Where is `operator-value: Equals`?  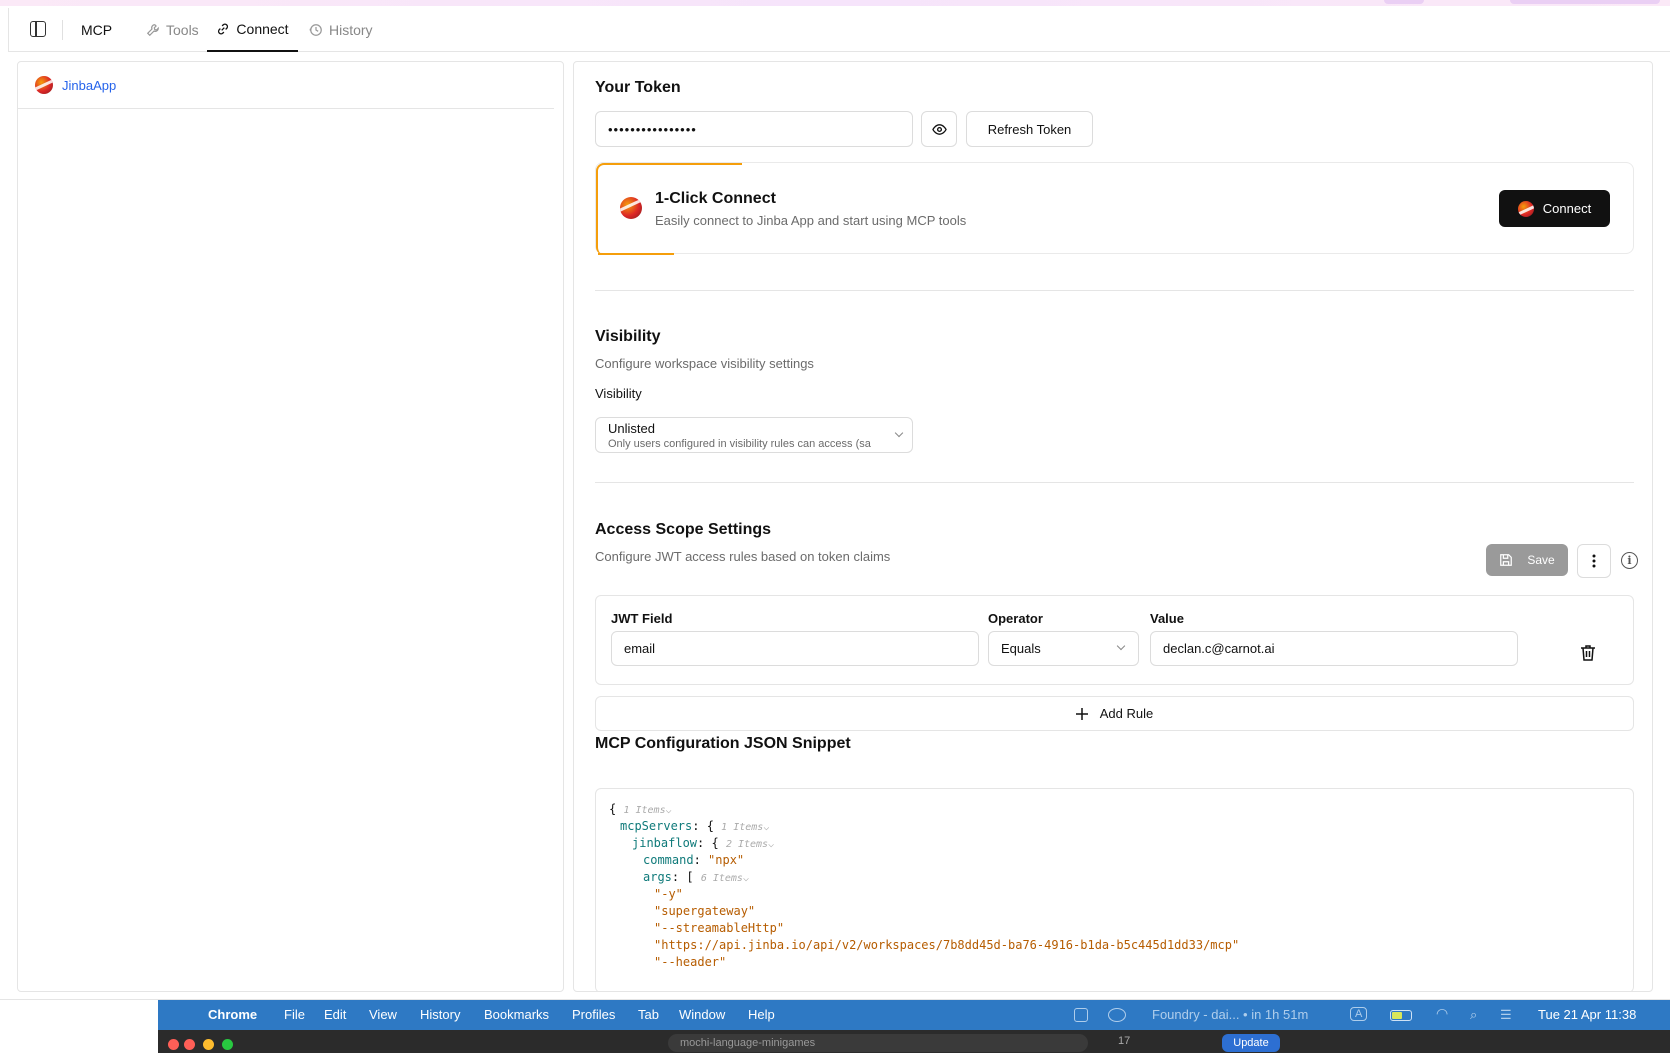 operator-value: Equals is located at coordinates (1021, 648).